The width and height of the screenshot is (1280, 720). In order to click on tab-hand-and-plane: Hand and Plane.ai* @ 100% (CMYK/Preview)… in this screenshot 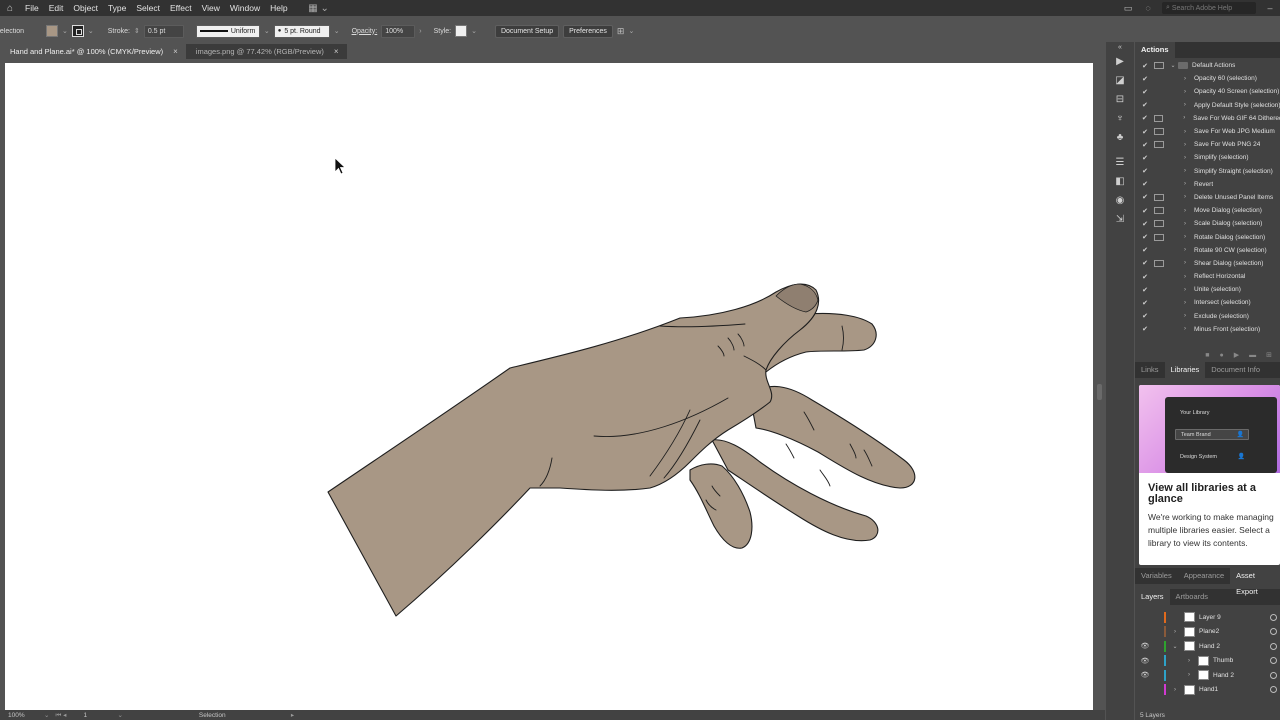, I will do `click(93, 51)`.